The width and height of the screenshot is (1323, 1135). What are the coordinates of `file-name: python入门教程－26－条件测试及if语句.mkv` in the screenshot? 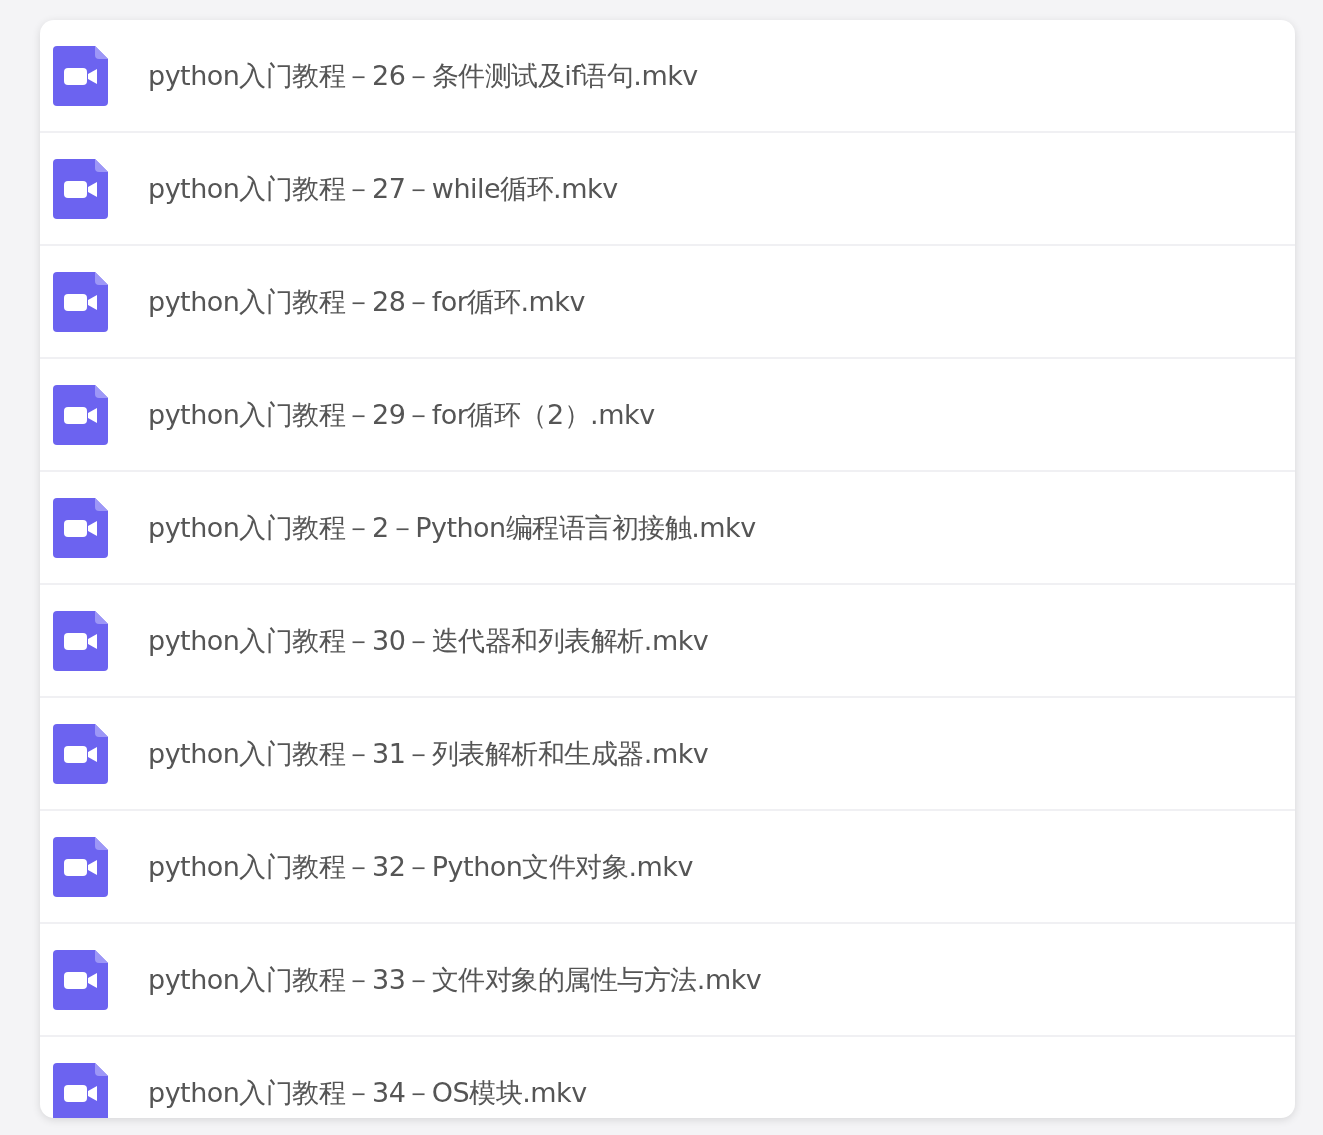 It's located at (423, 75).